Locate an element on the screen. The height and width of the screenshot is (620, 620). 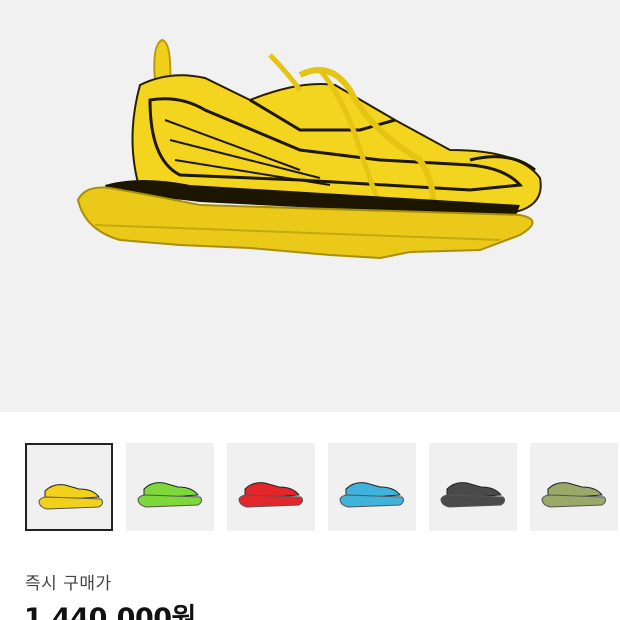
sneaker-green-icon is located at coordinates (170, 495).